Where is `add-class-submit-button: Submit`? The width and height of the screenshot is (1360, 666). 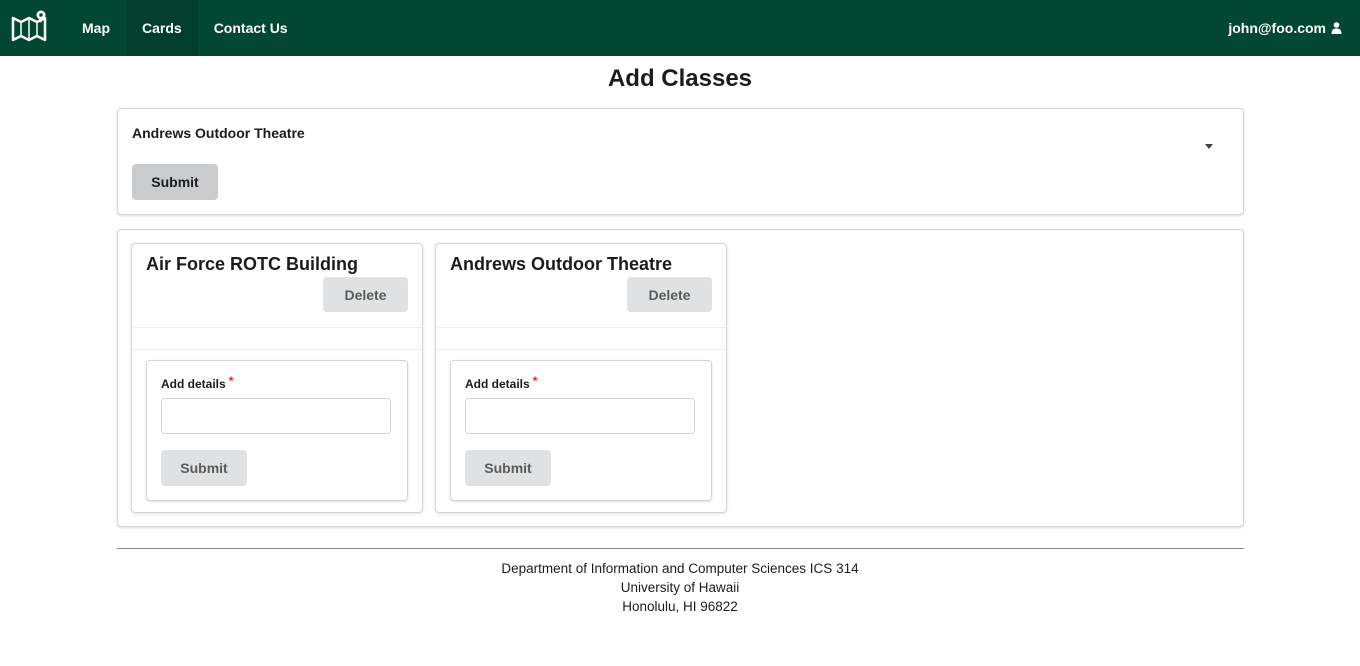 add-class-submit-button: Submit is located at coordinates (175, 182).